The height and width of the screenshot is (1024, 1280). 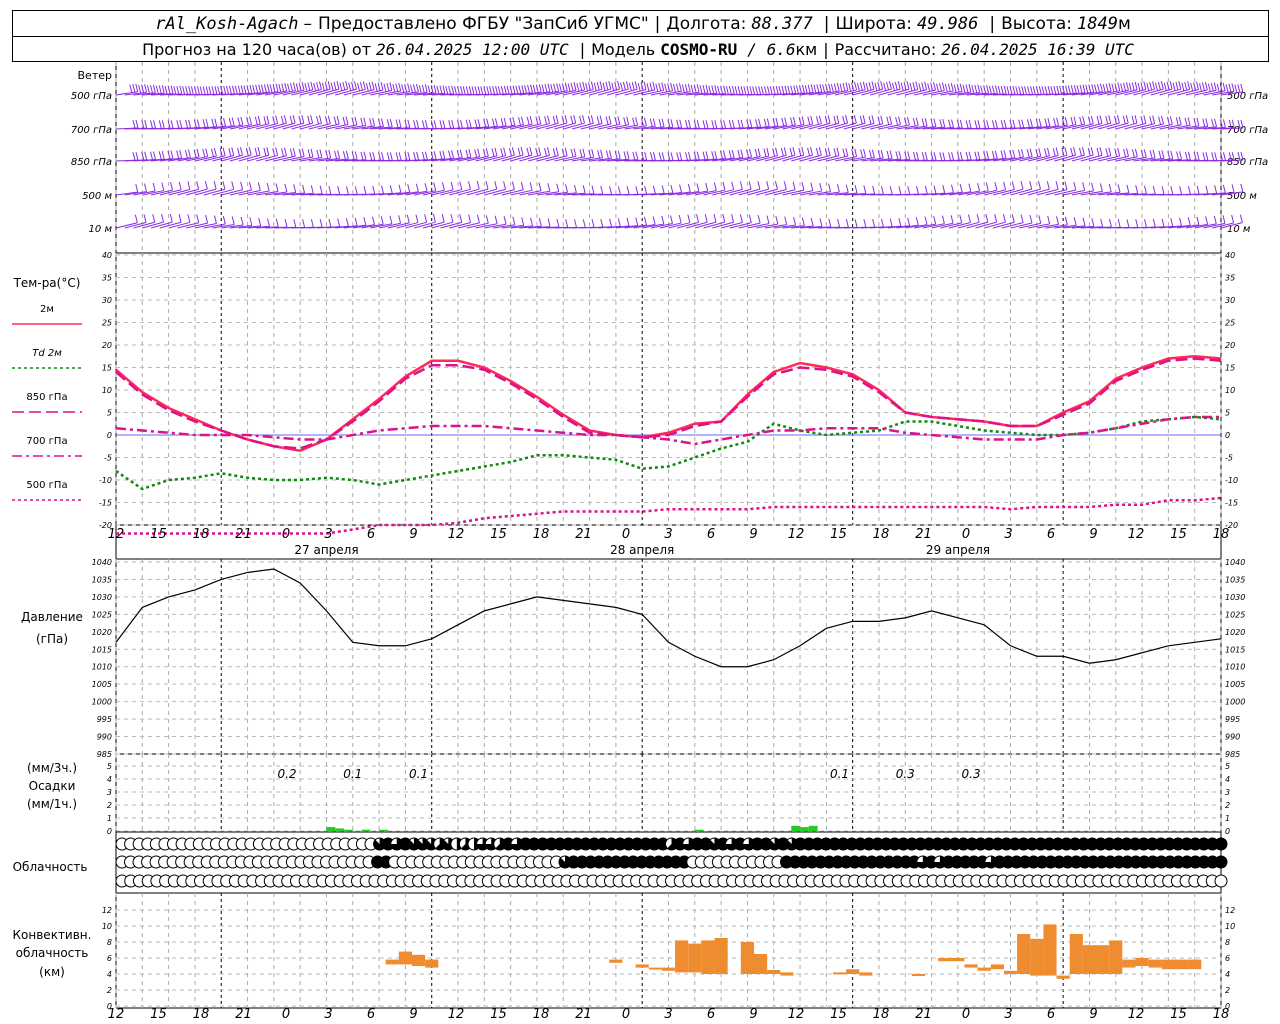 I want to click on precip-tick-label: 0, so click(x=1227, y=831).